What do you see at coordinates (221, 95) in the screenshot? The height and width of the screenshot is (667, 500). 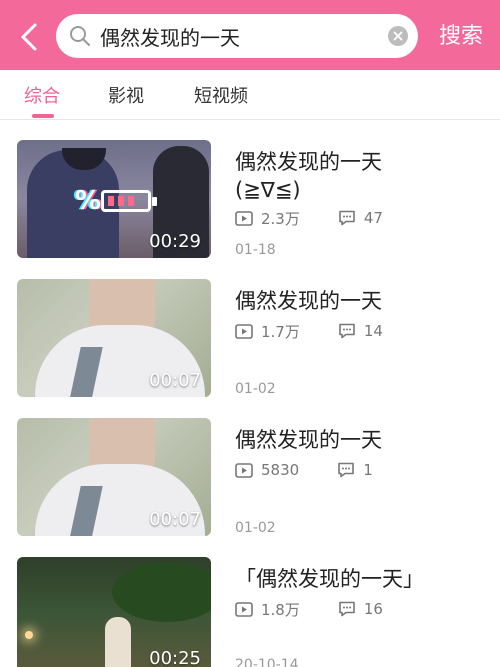 I see `tab-short-video: 短视频` at bounding box center [221, 95].